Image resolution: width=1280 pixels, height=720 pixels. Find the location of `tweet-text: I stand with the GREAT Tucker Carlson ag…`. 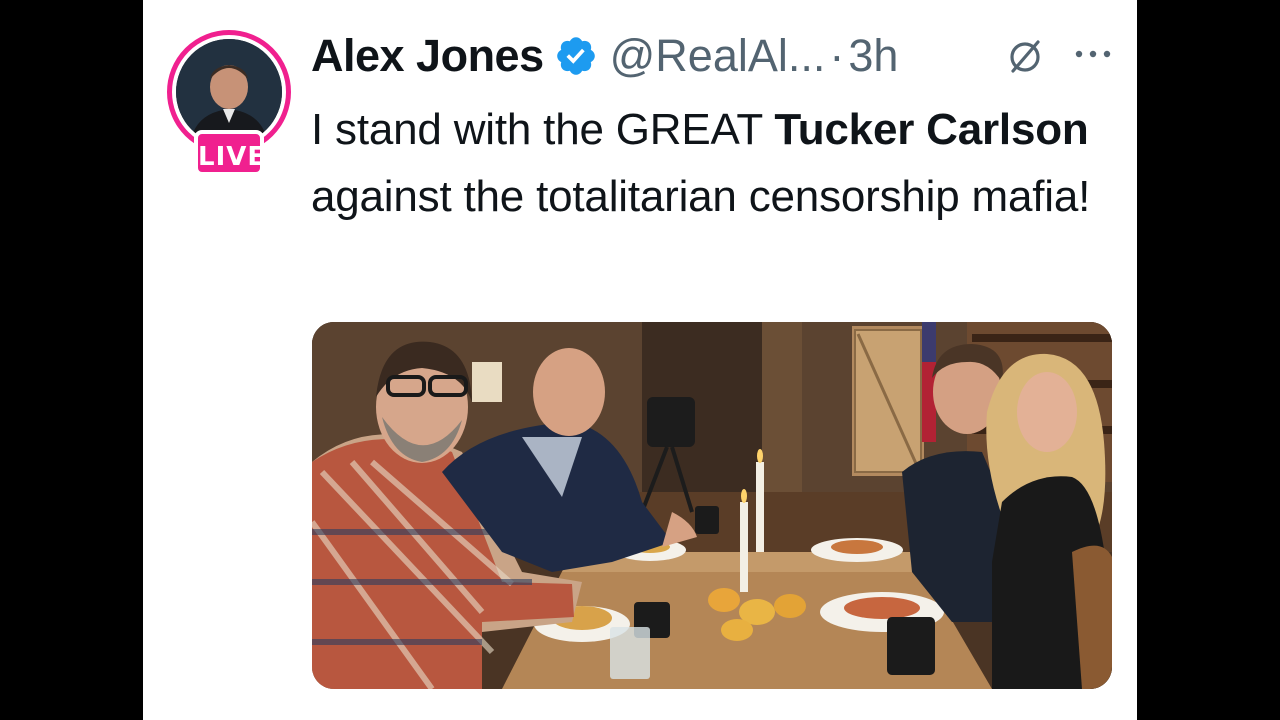

tweet-text: I stand with the GREAT Tucker Carlson ag… is located at coordinates (711, 163).